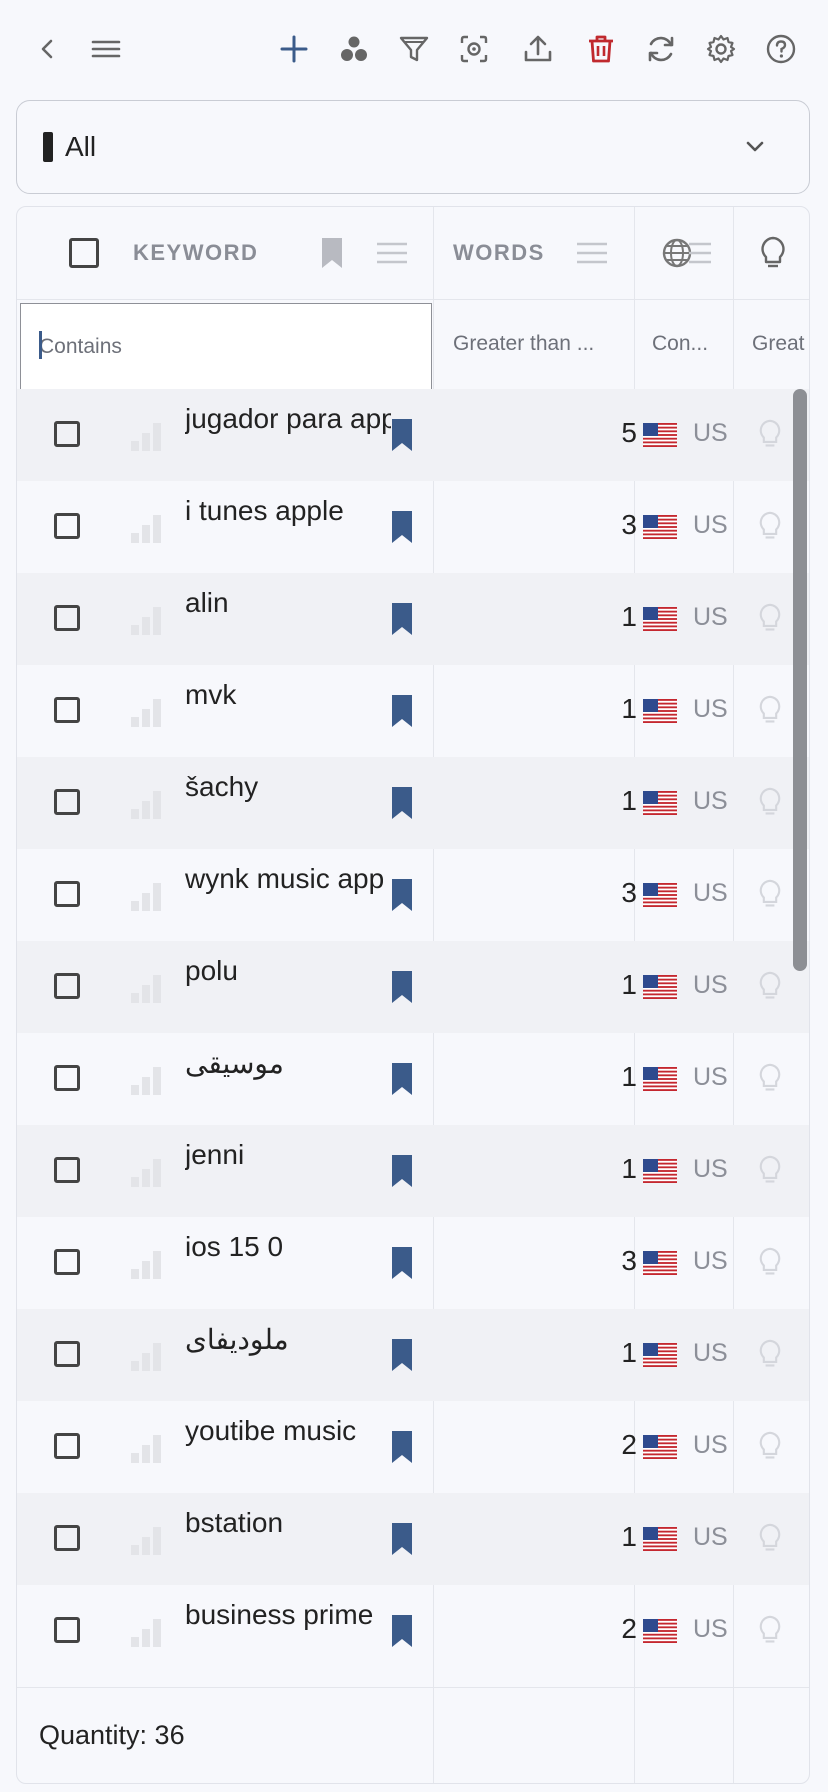 The height and width of the screenshot is (1792, 828). What do you see at coordinates (800, 680) in the screenshot?
I see `vertical-scrollbar` at bounding box center [800, 680].